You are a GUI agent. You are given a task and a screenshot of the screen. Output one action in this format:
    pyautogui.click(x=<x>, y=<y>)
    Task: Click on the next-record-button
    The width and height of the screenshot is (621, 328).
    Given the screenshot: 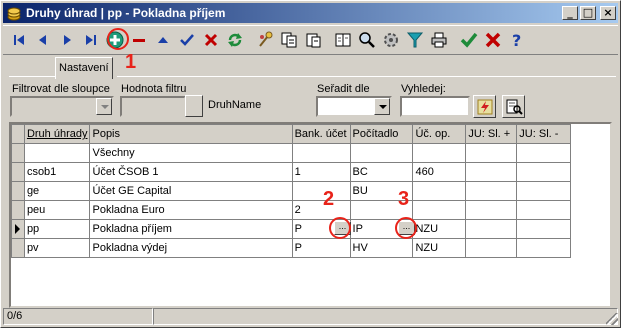 What is the action you would take?
    pyautogui.click(x=66, y=40)
    